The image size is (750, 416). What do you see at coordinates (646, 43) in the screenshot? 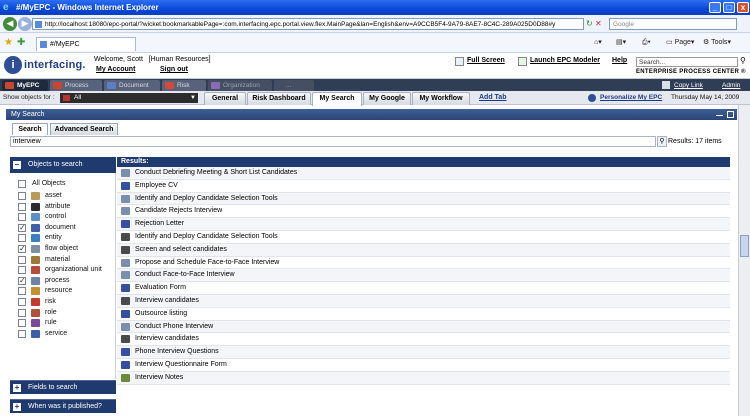
I see `print-icon: ⎙▾` at bounding box center [646, 43].